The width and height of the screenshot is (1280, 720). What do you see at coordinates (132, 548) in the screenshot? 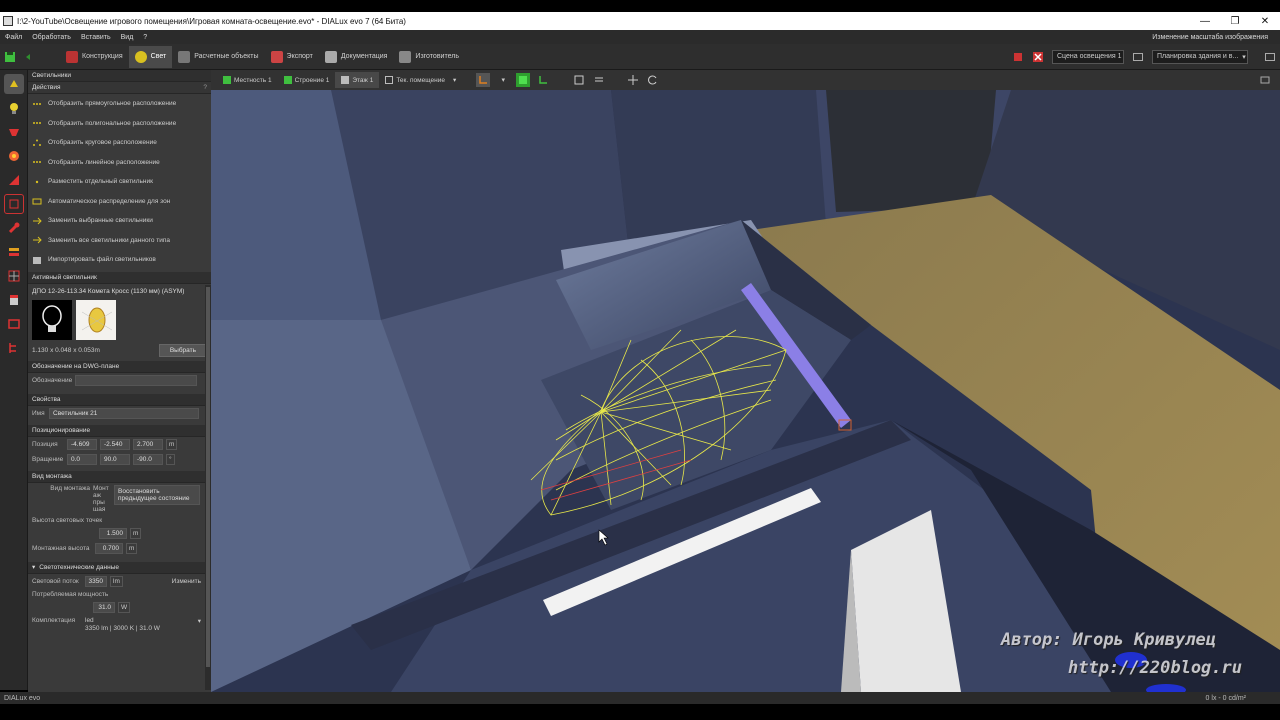
I see `install-height-unit: m` at bounding box center [132, 548].